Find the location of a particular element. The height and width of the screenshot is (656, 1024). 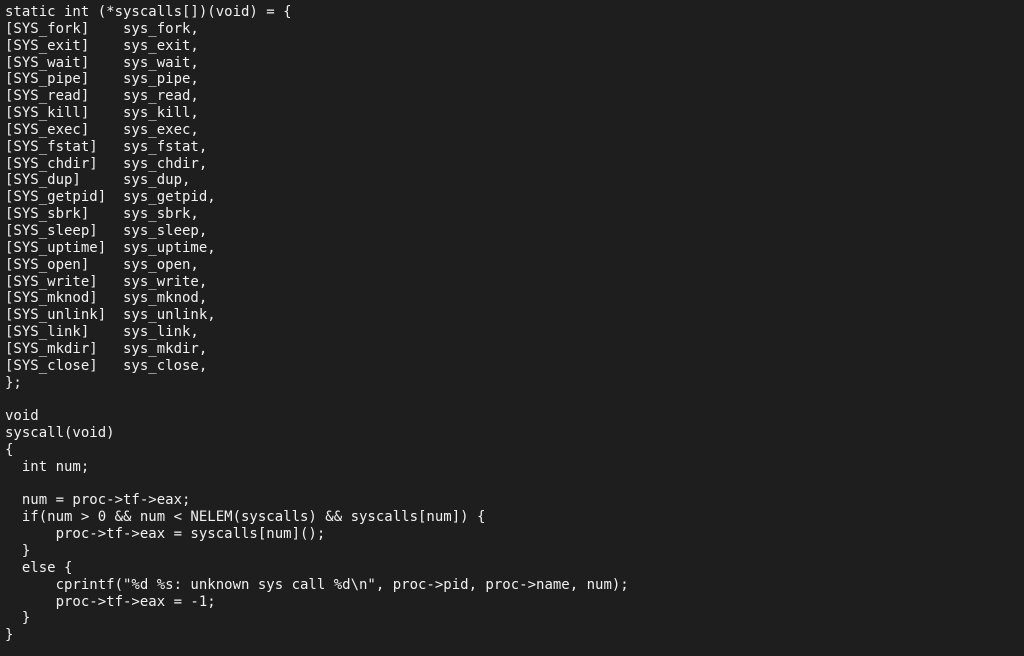

code-line: [SYS_getpid] sys_getpid, is located at coordinates (110, 197).